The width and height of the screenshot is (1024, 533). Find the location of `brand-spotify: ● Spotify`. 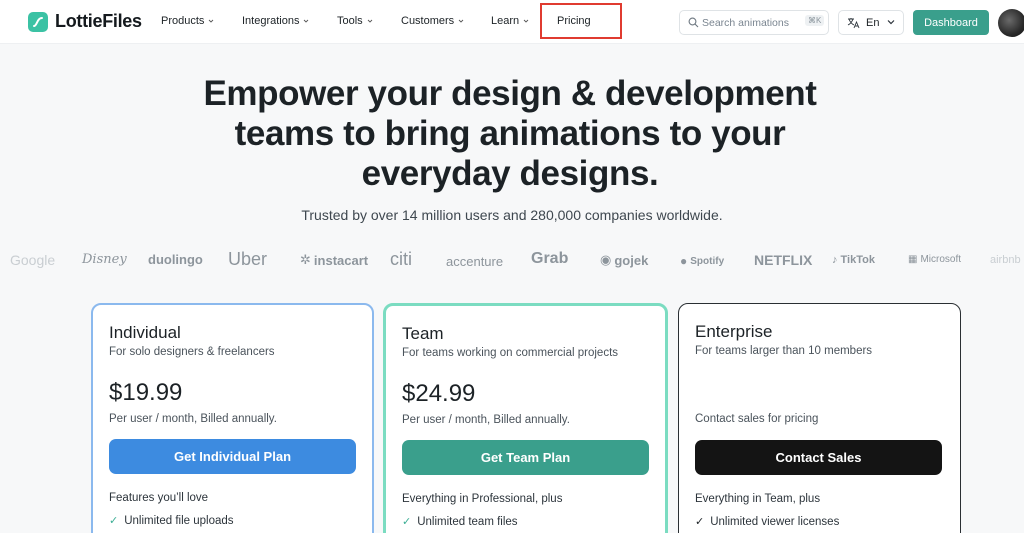

brand-spotify: ● Spotify is located at coordinates (702, 261).